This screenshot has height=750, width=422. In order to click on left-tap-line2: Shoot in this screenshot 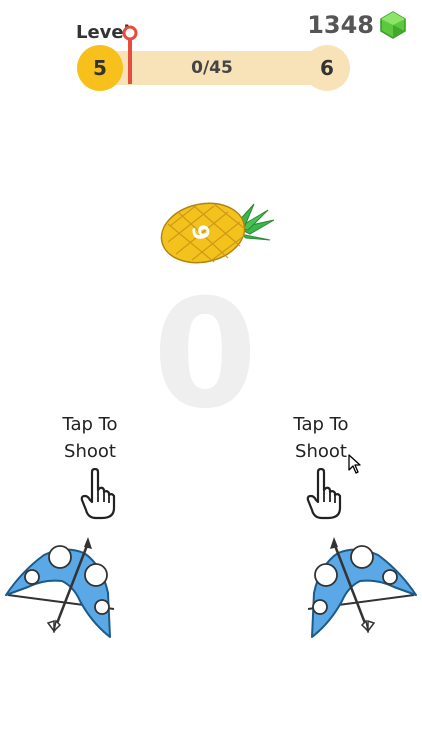, I will do `click(90, 451)`.